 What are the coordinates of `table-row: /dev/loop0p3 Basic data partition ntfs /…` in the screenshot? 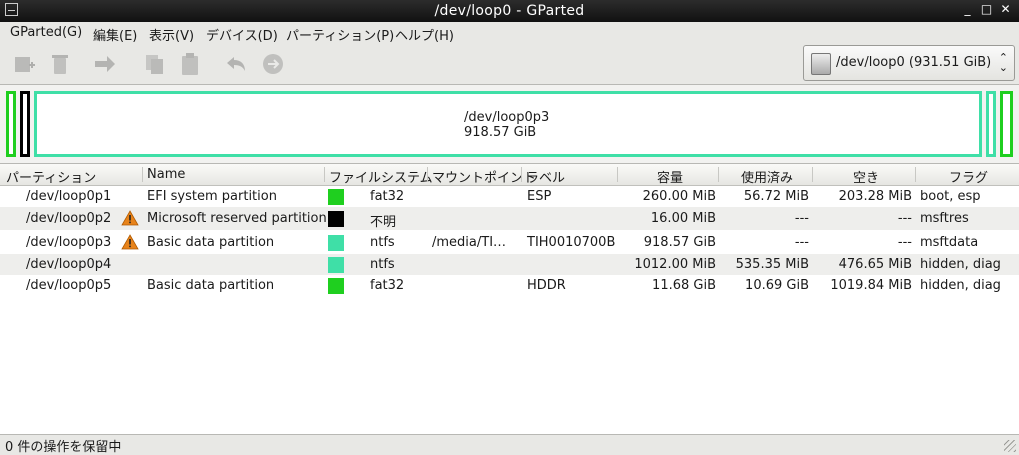 It's located at (509, 242).